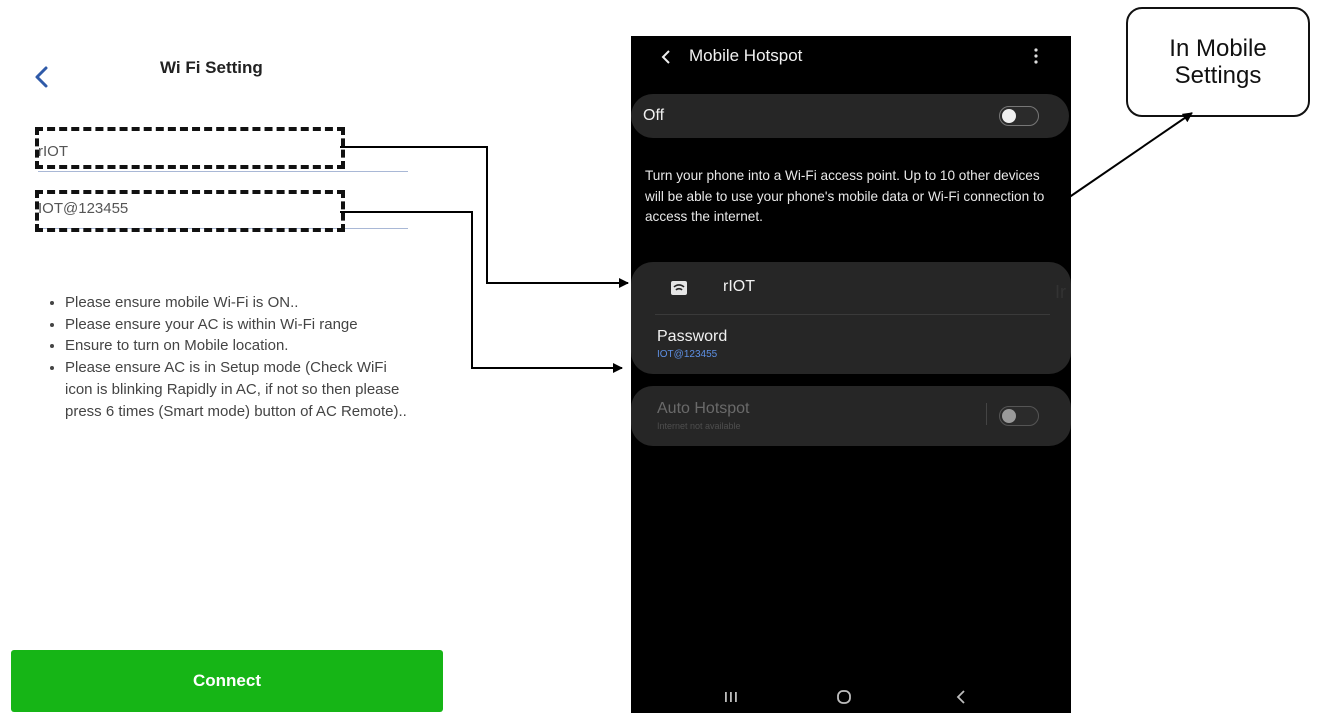 This screenshot has width=1323, height=713. Describe the element at coordinates (1130, 155) in the screenshot. I see `callout-arrow` at that location.